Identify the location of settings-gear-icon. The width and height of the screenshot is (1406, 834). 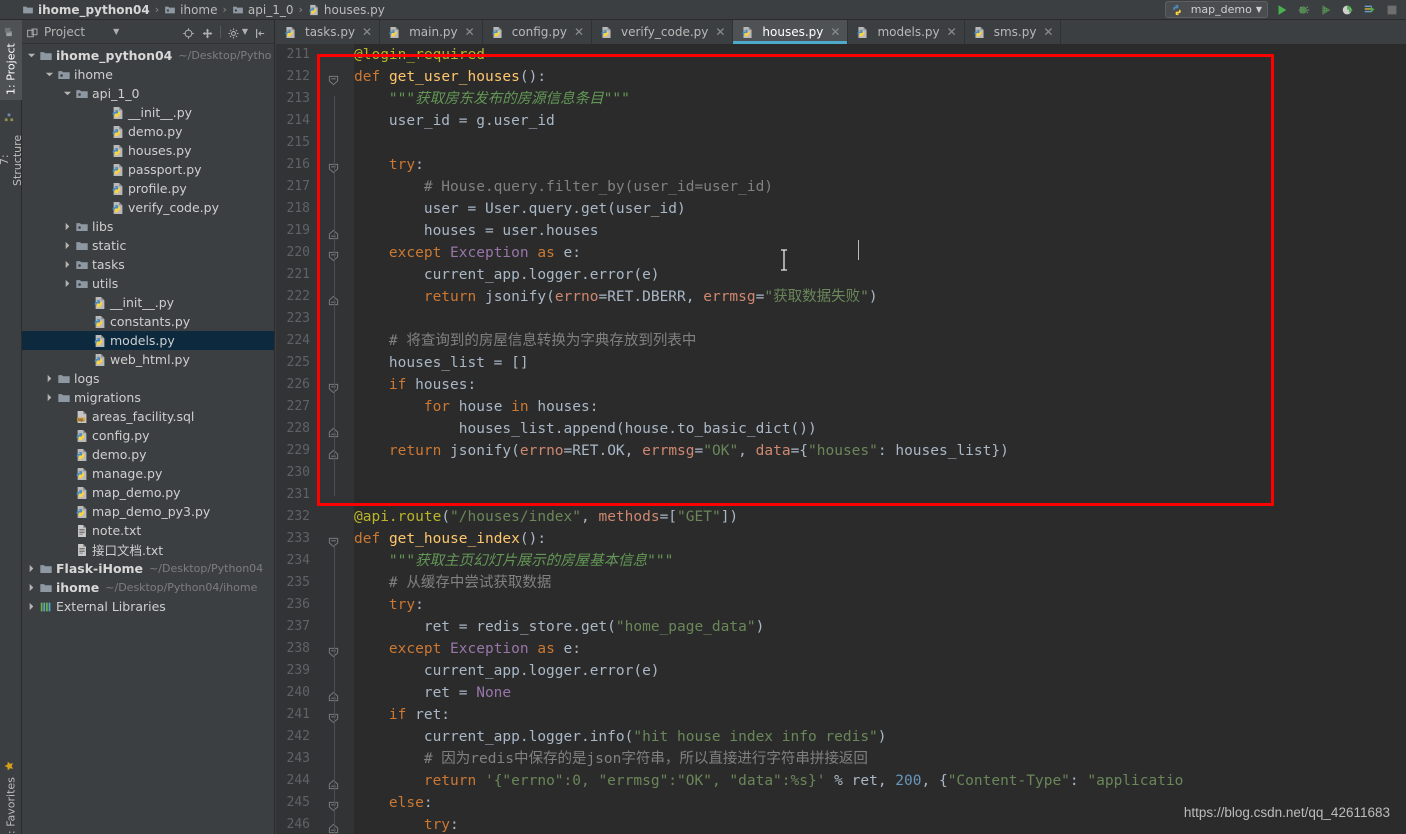
(233, 32).